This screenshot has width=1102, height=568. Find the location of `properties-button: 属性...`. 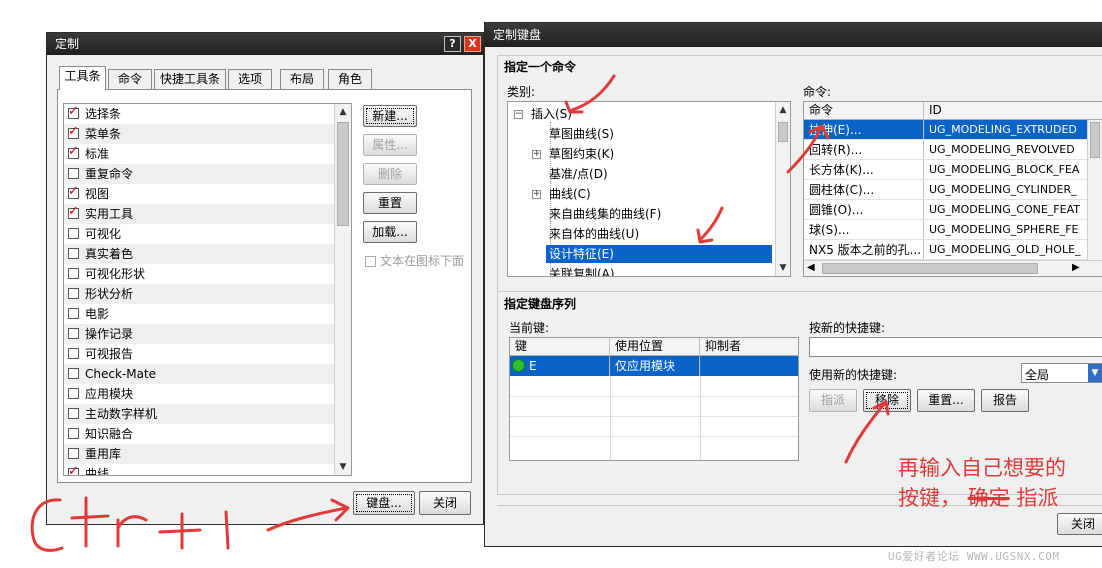

properties-button: 属性... is located at coordinates (390, 145).